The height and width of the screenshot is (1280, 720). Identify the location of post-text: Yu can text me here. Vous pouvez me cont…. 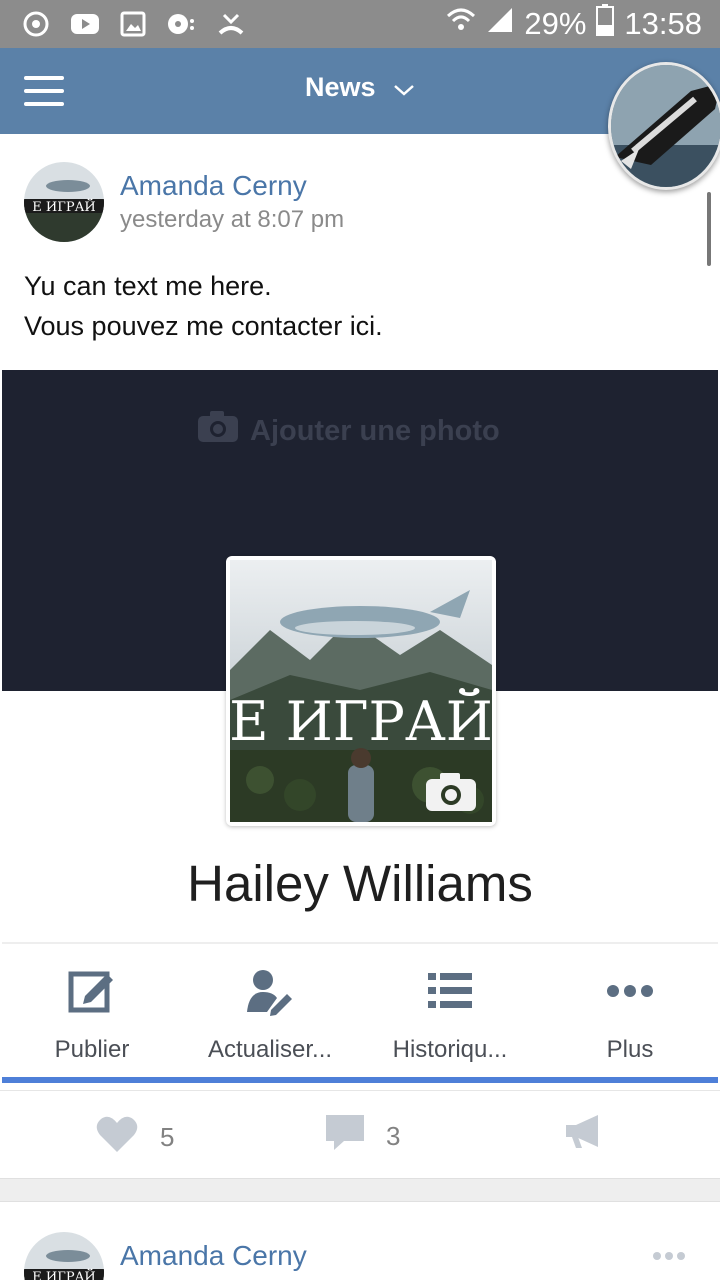
(203, 306).